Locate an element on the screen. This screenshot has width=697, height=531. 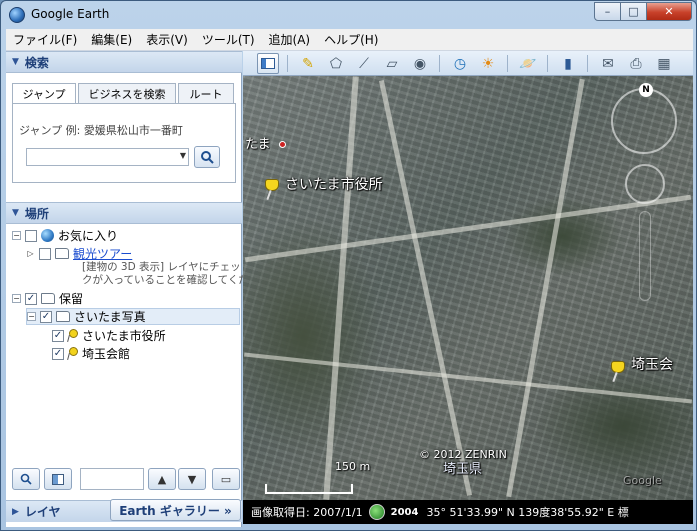
overlay-icon: ▱ is located at coordinates (392, 63).